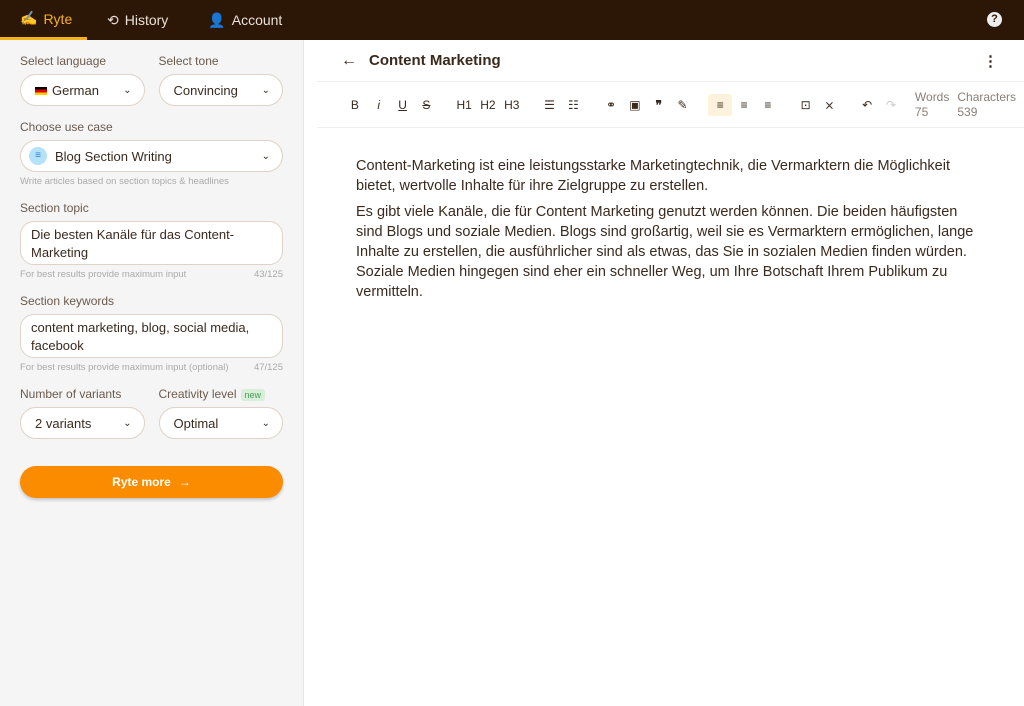  I want to click on text-lines-icon: ≡, so click(38, 156).